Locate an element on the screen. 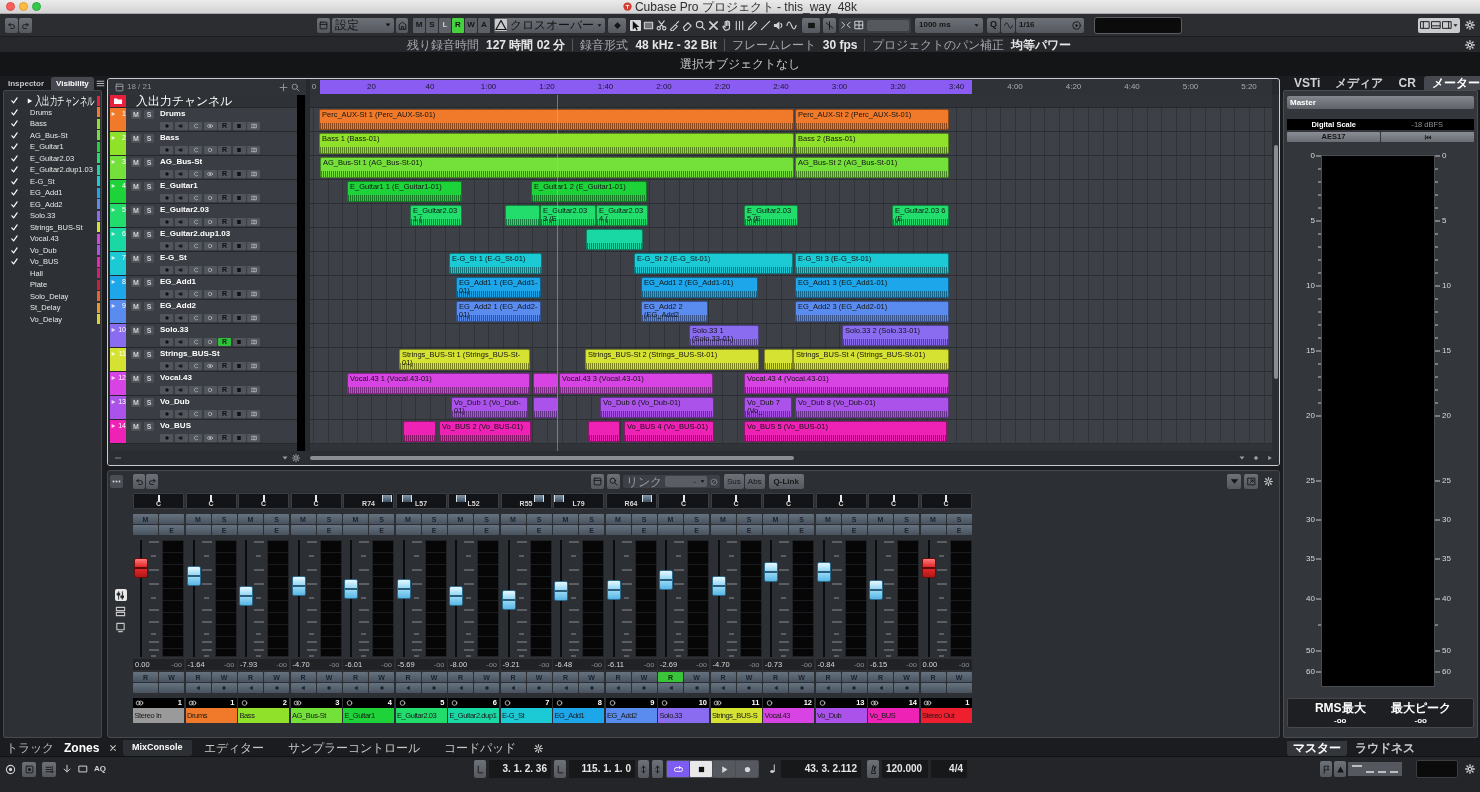 This screenshot has width=1480, height=792. quantize-toggle-button: Q is located at coordinates (993, 25).